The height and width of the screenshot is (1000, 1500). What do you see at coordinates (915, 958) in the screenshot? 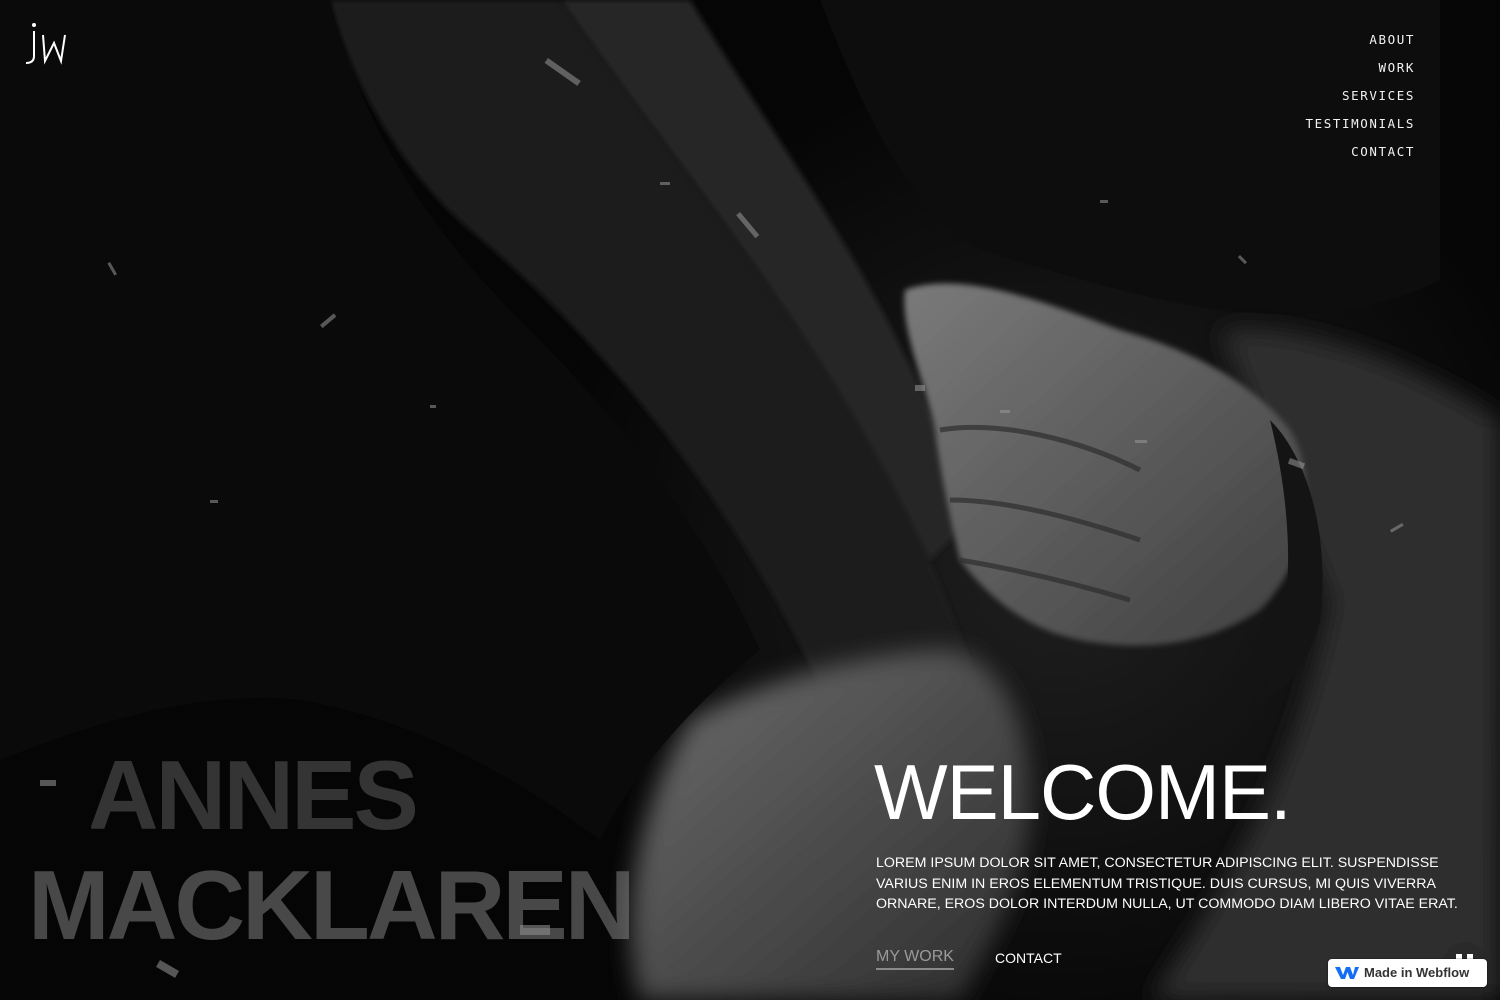
I see `my-work-button: MY WORK` at bounding box center [915, 958].